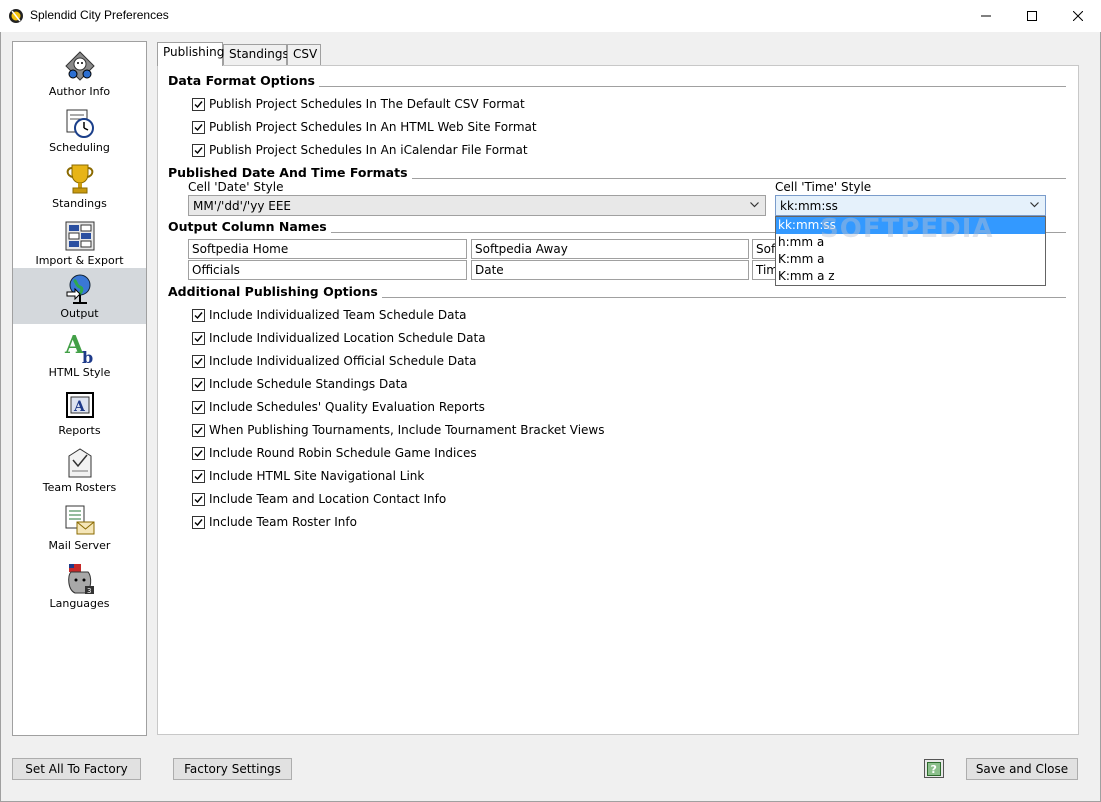  I want to click on sidebar-item-label: Reports, so click(79, 430).